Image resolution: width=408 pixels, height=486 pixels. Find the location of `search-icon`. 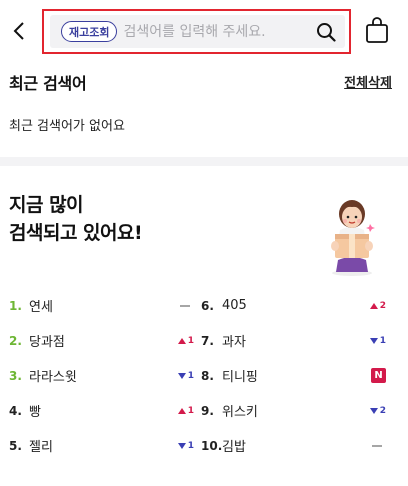

search-icon is located at coordinates (326, 32).